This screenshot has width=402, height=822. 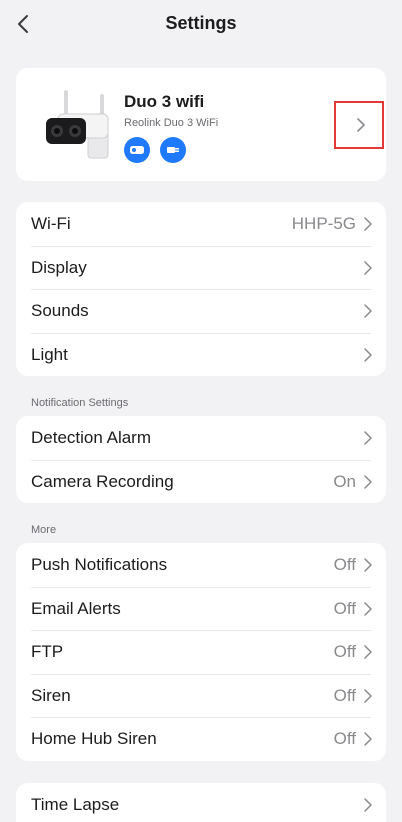 I want to click on row-push-notifications: Push Notifications Off, so click(x=201, y=565).